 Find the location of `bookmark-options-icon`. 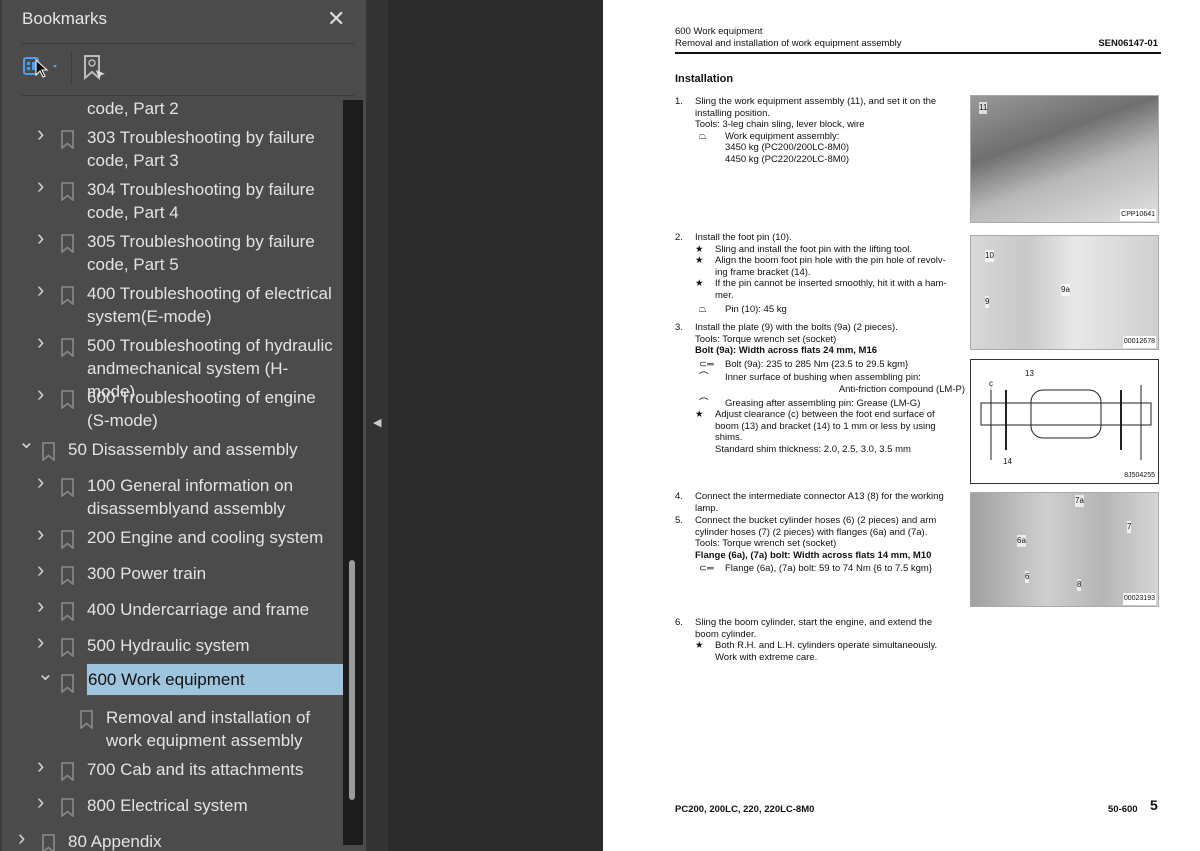

bookmark-options-icon is located at coordinates (40, 67).